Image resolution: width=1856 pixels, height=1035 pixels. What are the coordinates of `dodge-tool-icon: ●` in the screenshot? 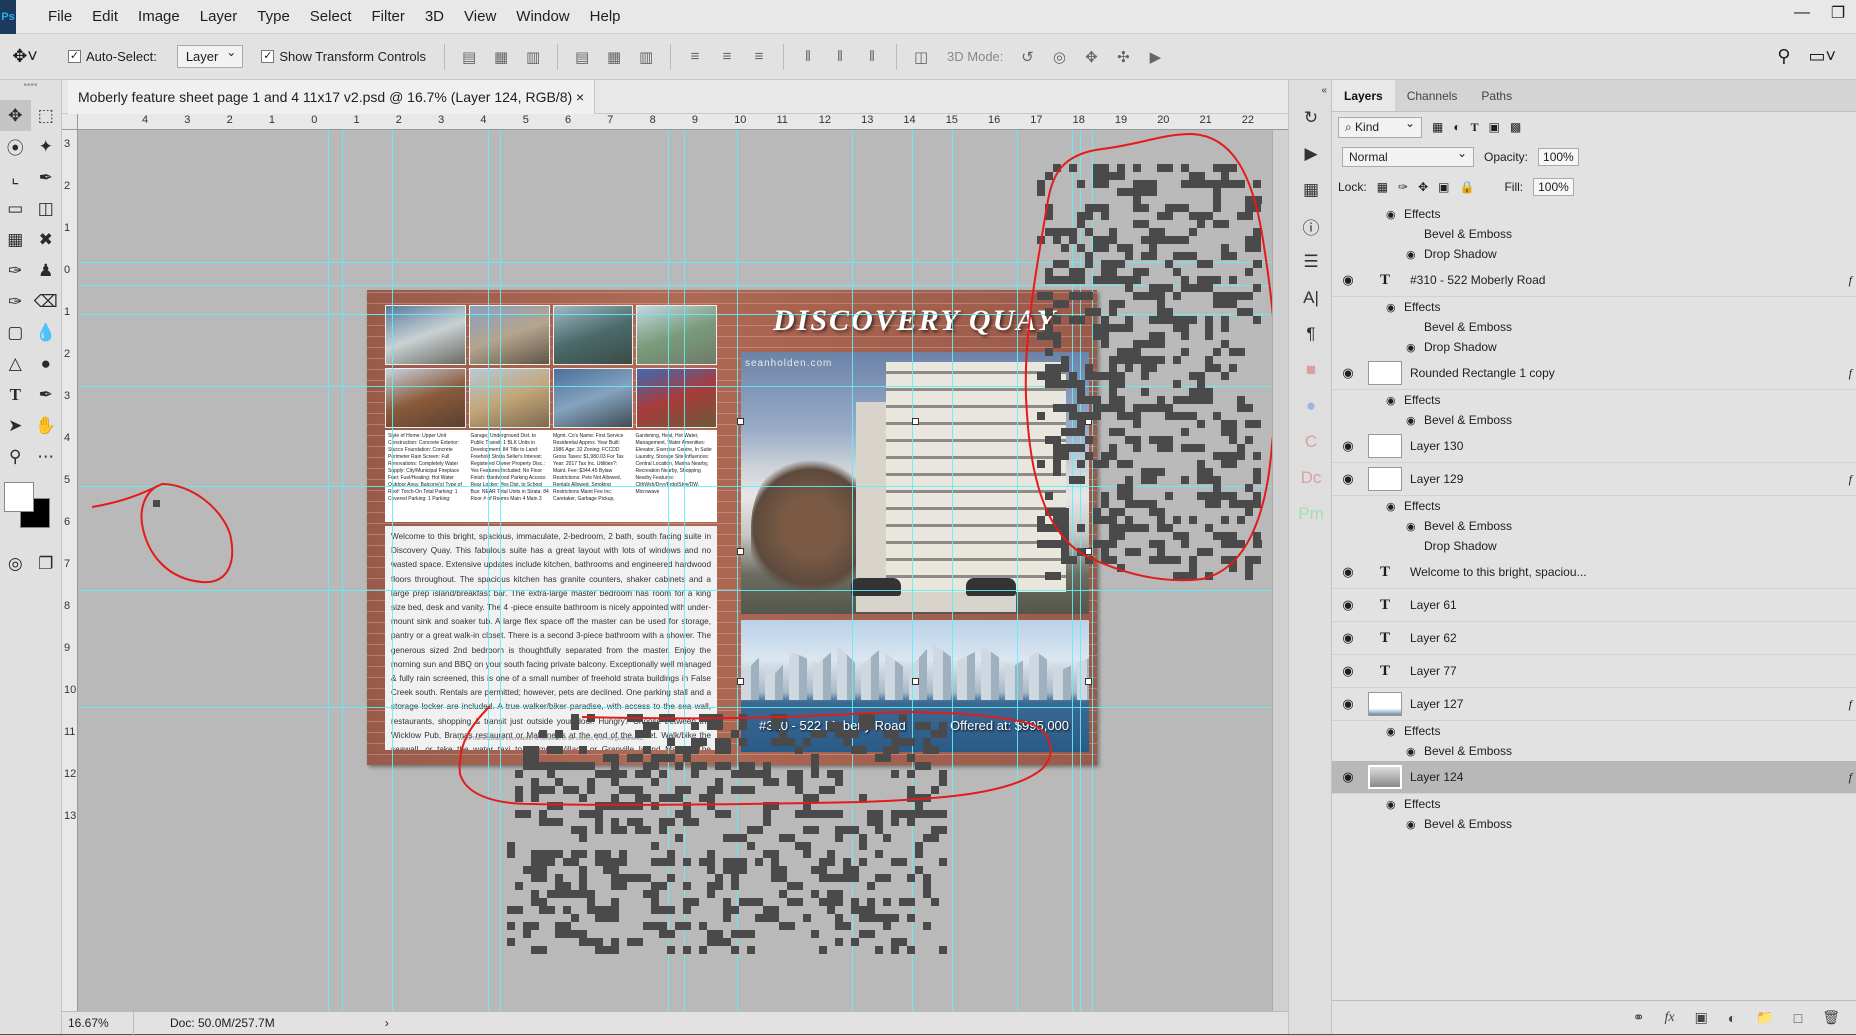 It's located at (46, 363).